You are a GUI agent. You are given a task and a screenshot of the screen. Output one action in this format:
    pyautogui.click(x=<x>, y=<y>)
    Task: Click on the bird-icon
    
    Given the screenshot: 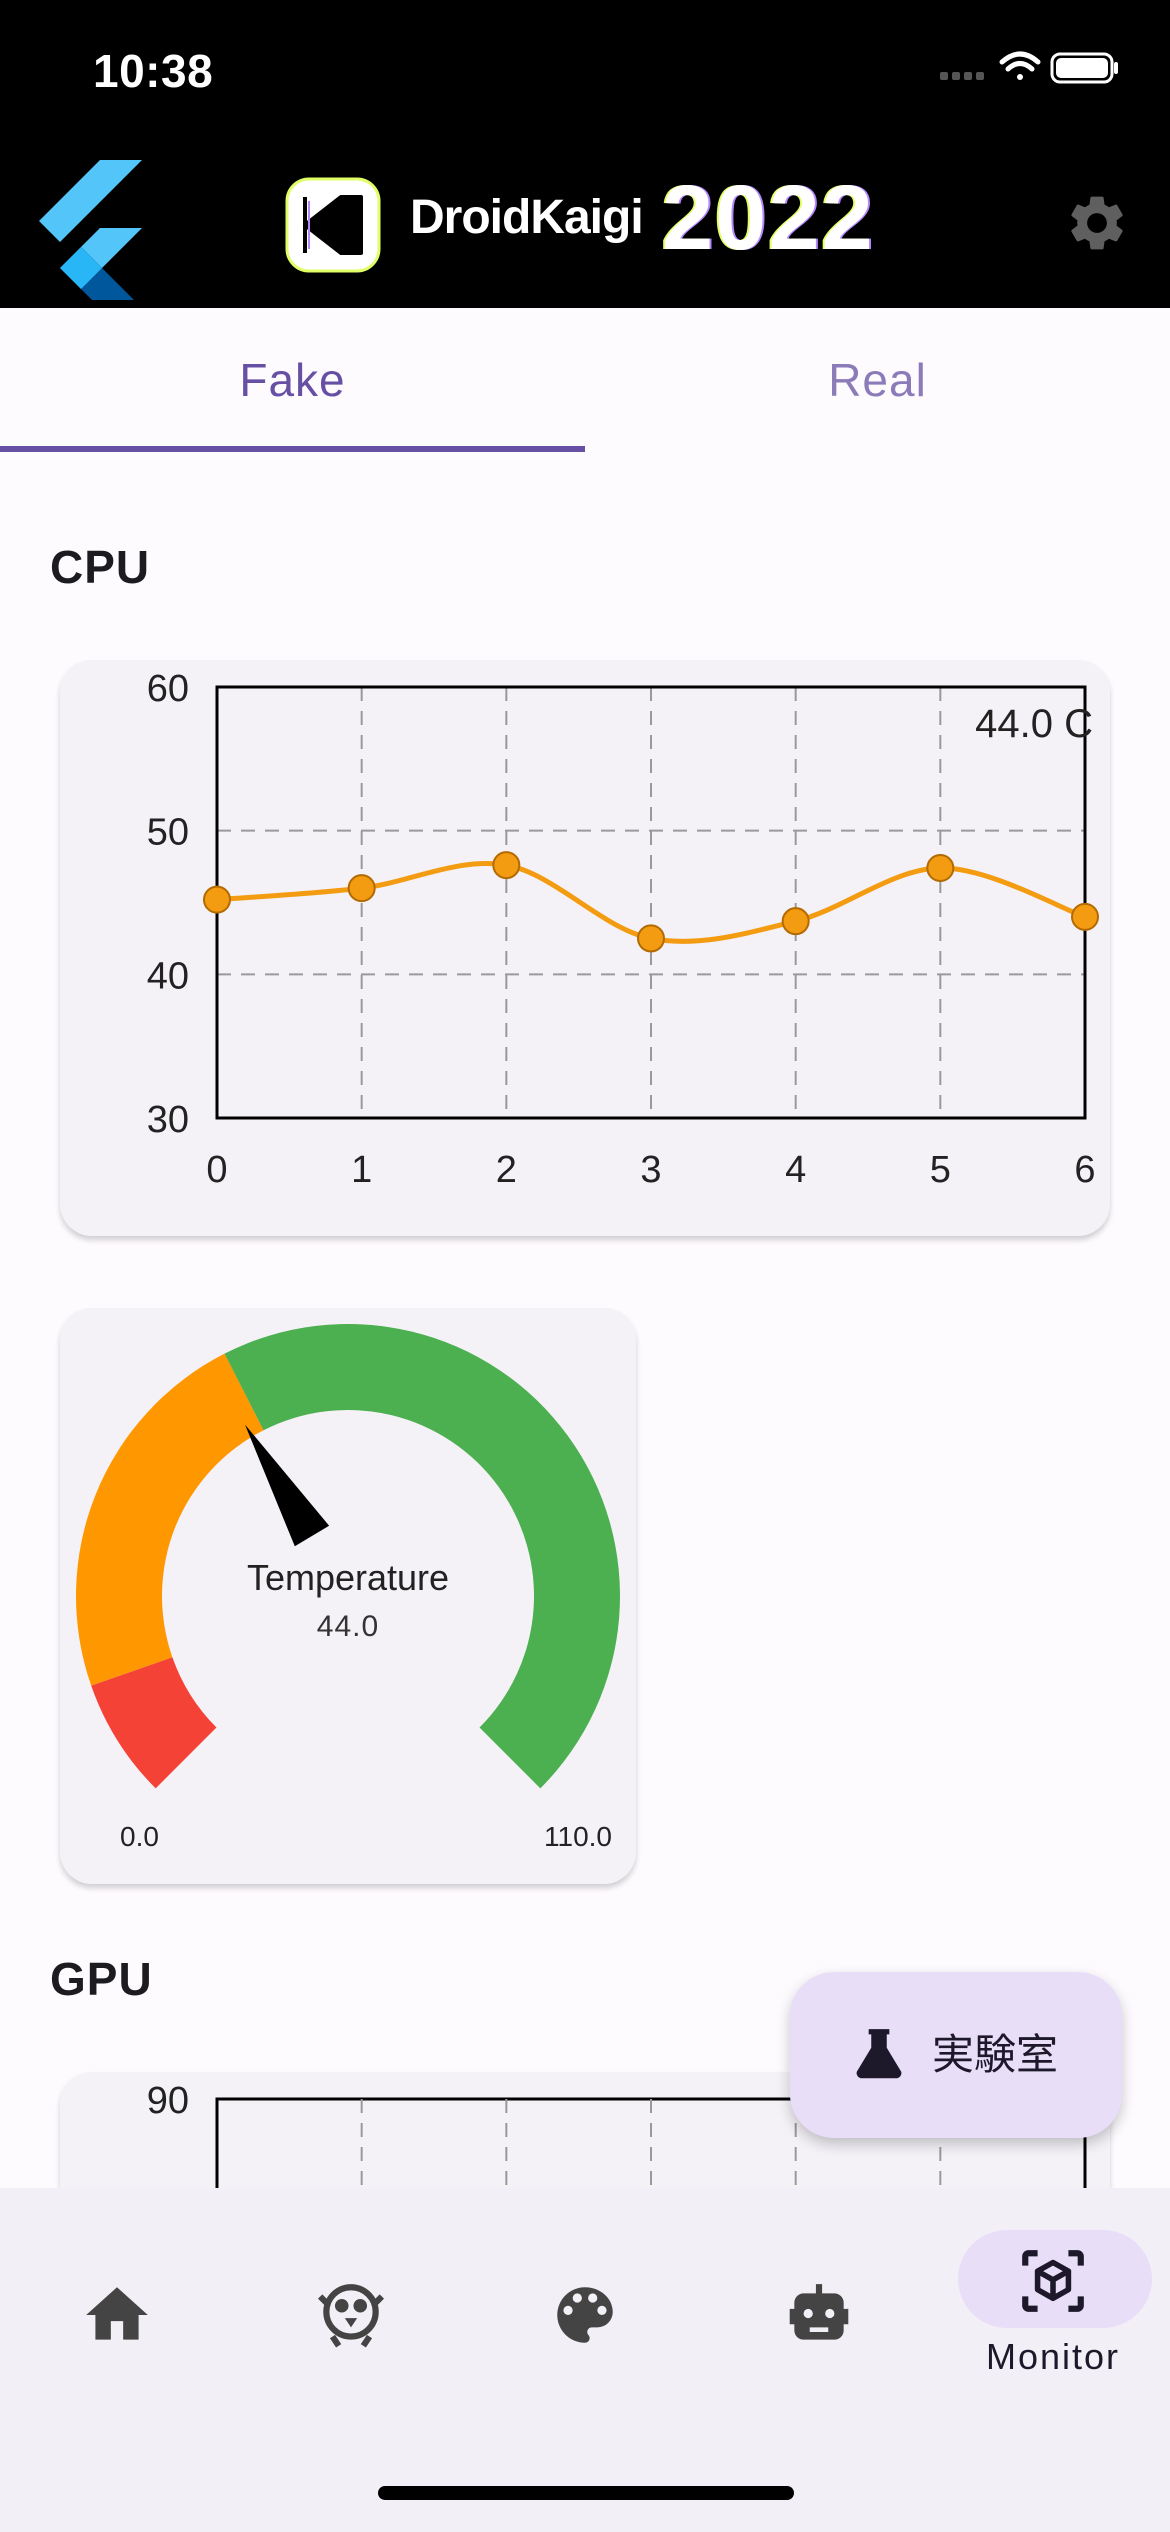 What is the action you would take?
    pyautogui.click(x=351, y=2316)
    